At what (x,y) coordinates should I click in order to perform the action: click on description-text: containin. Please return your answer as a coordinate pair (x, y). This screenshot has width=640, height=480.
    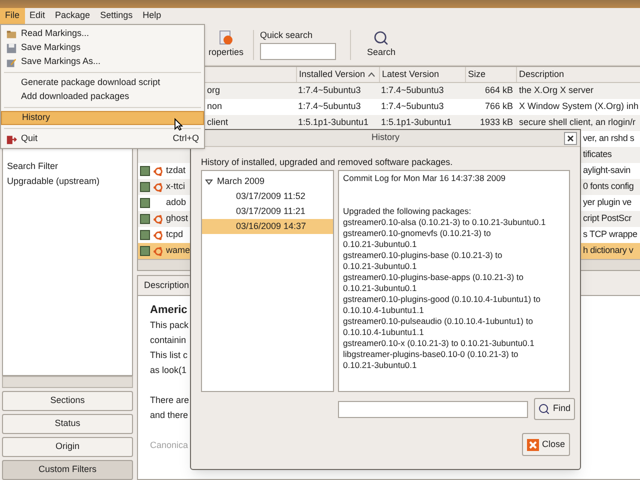
    Looking at the image, I should click on (168, 340).